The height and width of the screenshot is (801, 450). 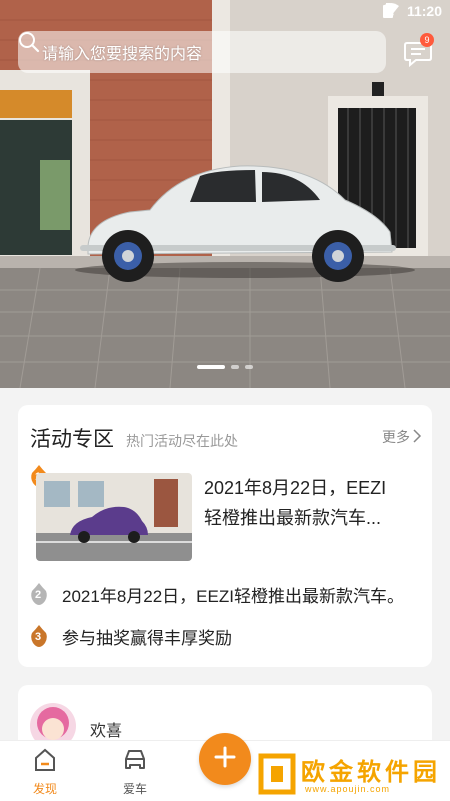 I want to click on message-badge: 9, so click(x=427, y=40).